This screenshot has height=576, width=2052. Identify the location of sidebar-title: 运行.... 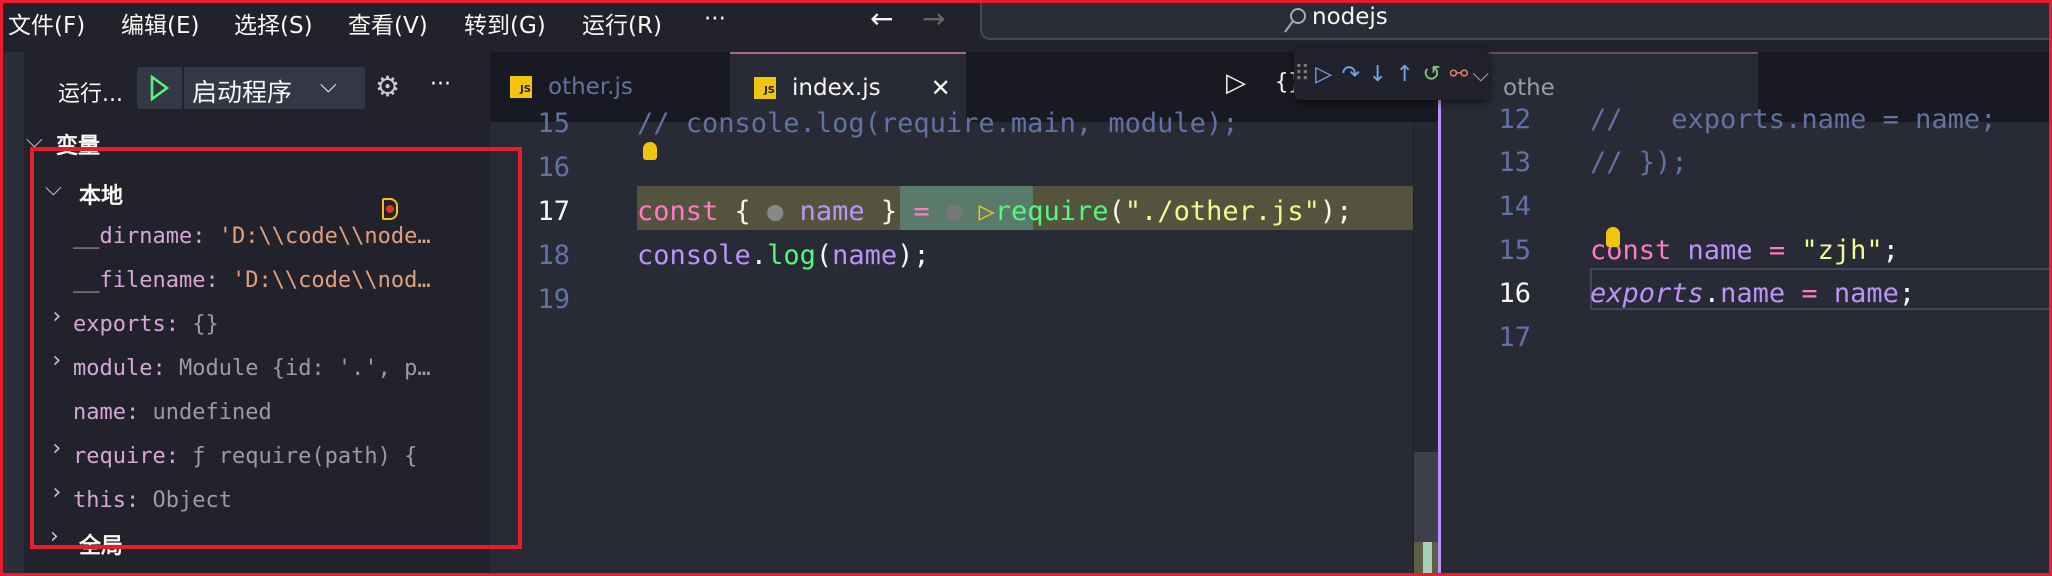
(90, 94).